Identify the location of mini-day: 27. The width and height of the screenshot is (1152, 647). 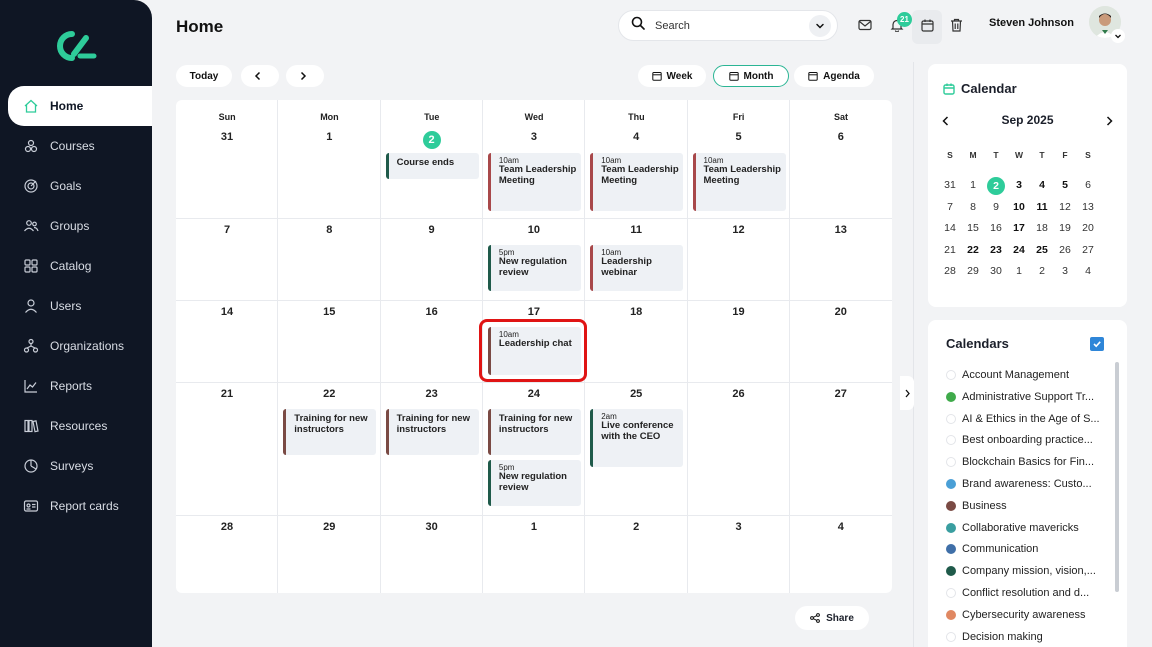
(1088, 250).